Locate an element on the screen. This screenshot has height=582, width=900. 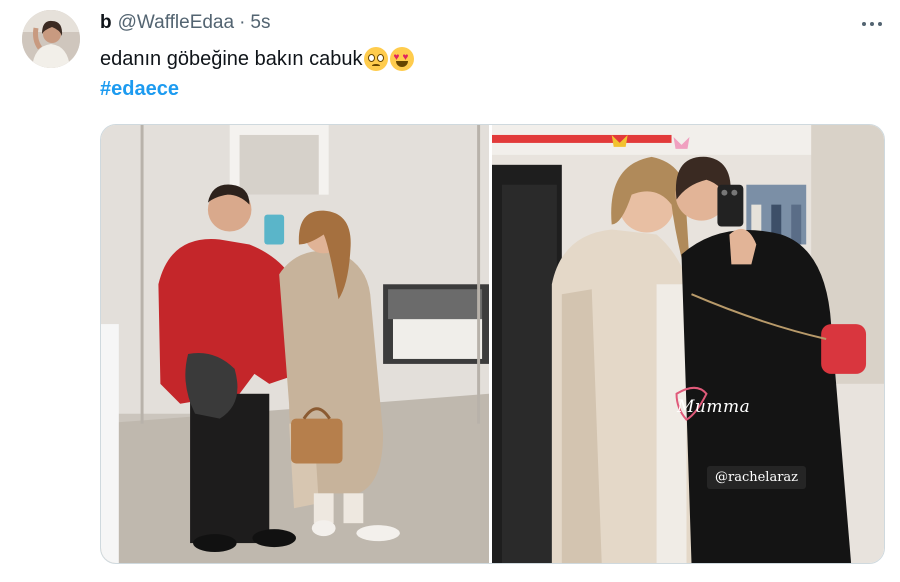
pleading-face-emoji-icon is located at coordinates (376, 59).